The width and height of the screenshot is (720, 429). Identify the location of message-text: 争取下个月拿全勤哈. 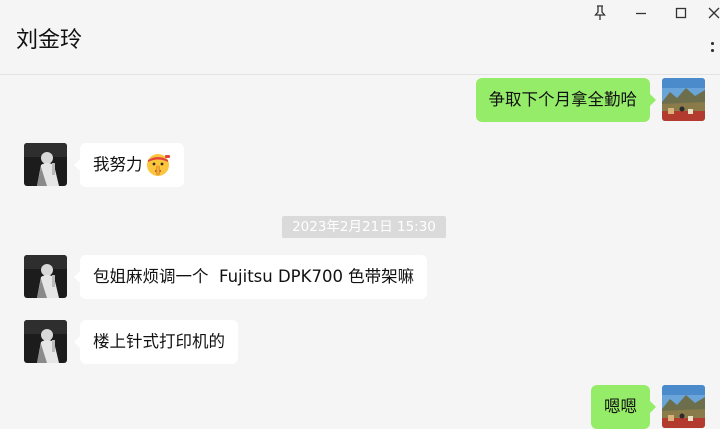
(563, 99).